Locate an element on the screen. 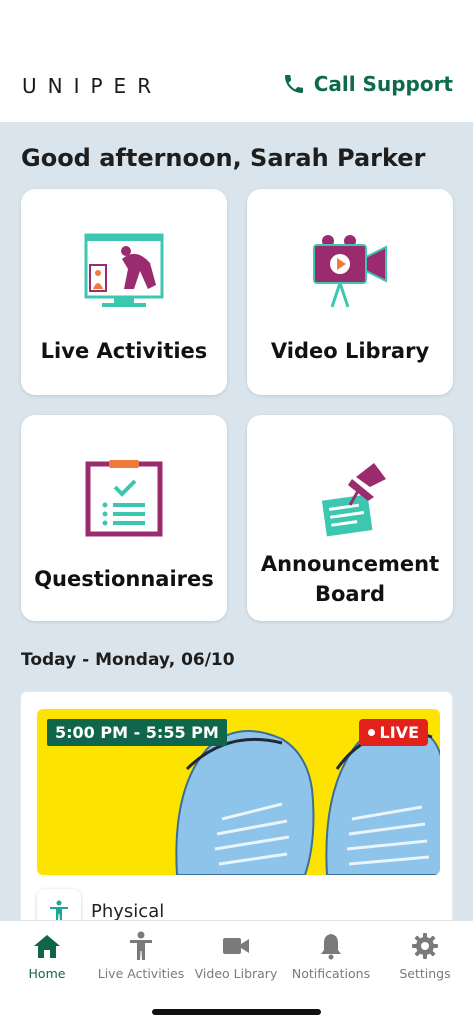 The width and height of the screenshot is (473, 1024). home-indicator is located at coordinates (236, 1012).